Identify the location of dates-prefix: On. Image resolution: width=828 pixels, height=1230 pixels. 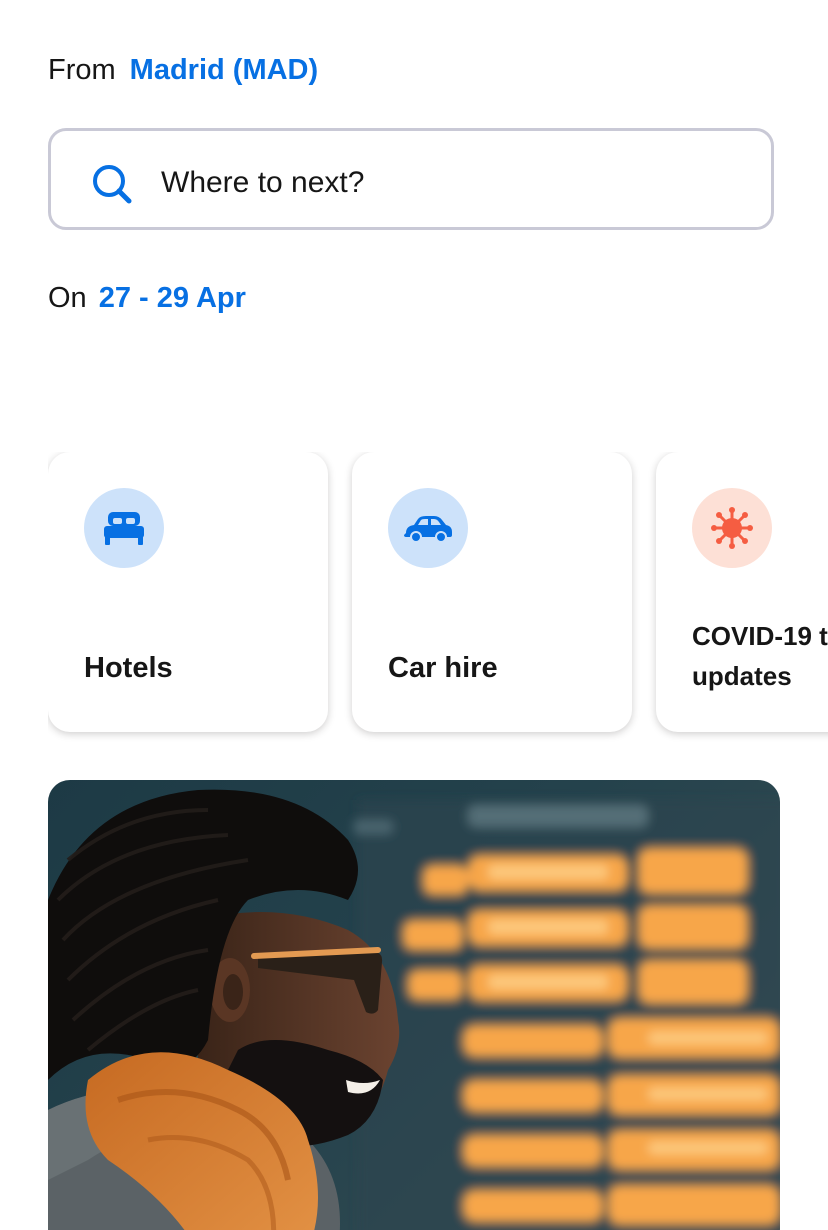
(67, 298).